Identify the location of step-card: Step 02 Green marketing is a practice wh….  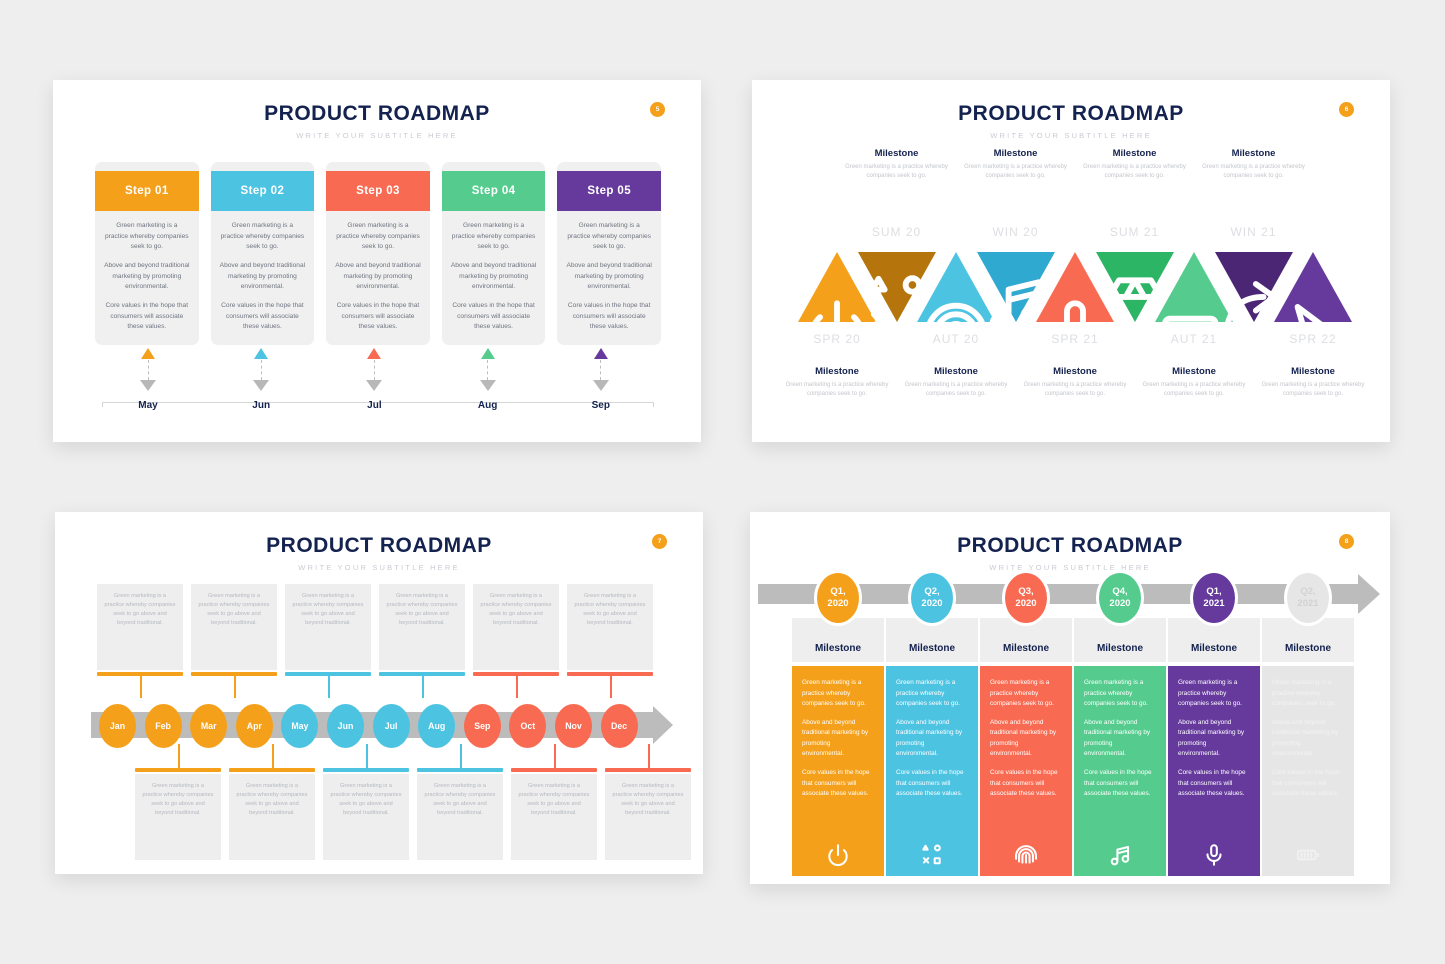
(262, 254).